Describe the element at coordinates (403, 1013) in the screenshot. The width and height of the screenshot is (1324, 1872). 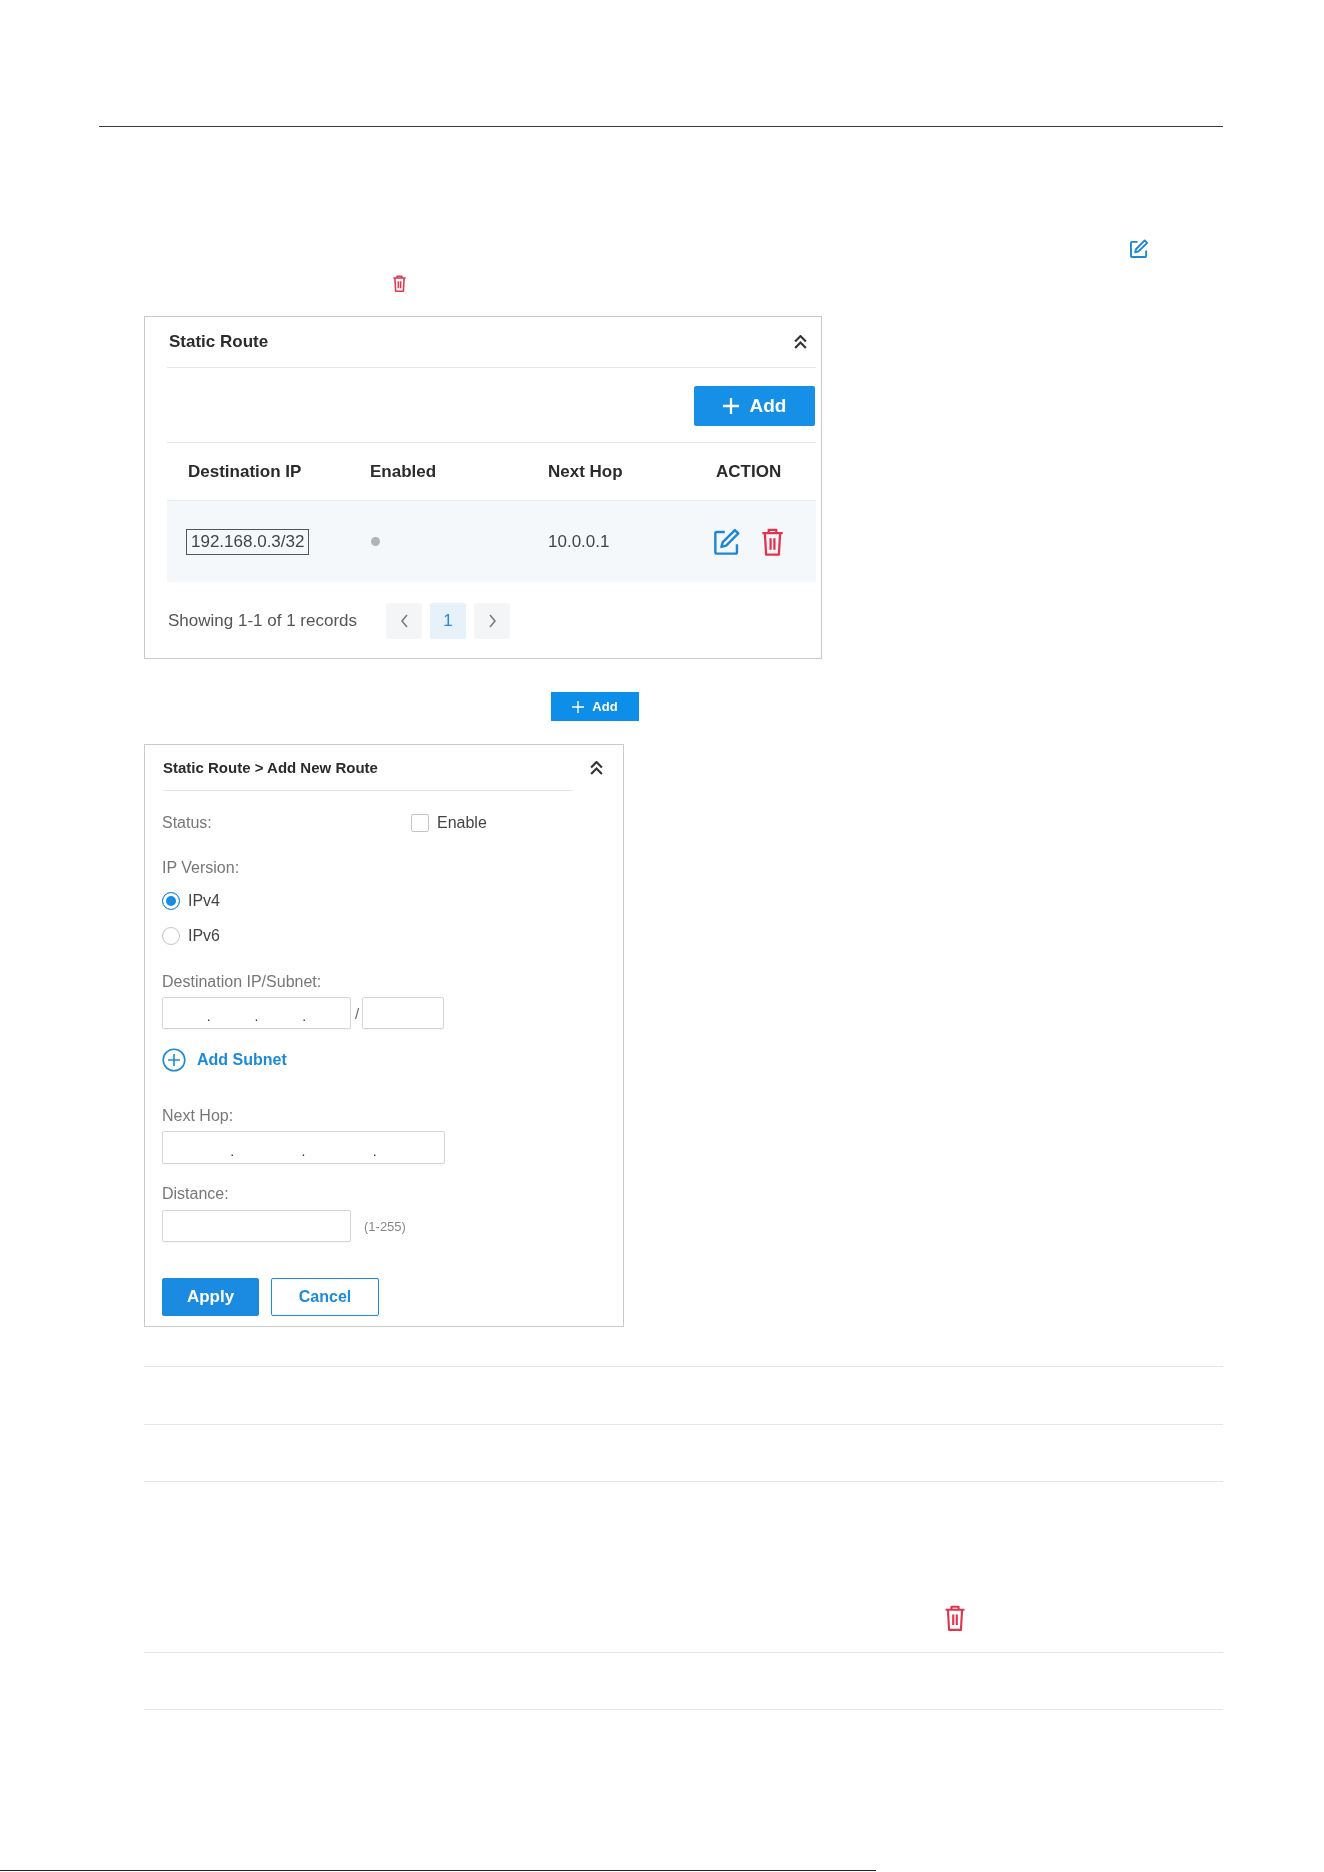
I see `subnet-mask-field` at that location.